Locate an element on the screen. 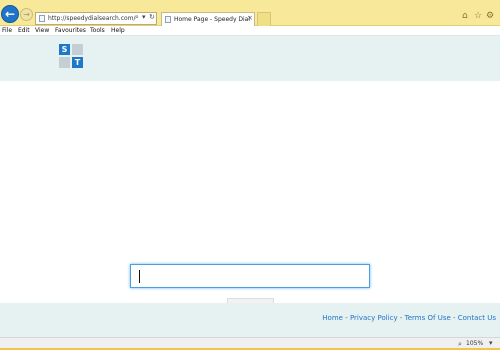 Image resolution: width=500 pixels, height=350 pixels. home-icon: ⌂ is located at coordinates (465, 16).